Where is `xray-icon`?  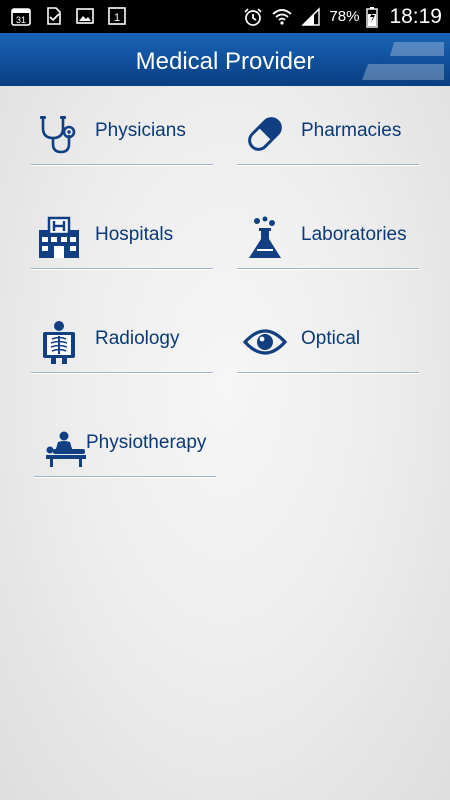
xray-icon is located at coordinates (59, 342).